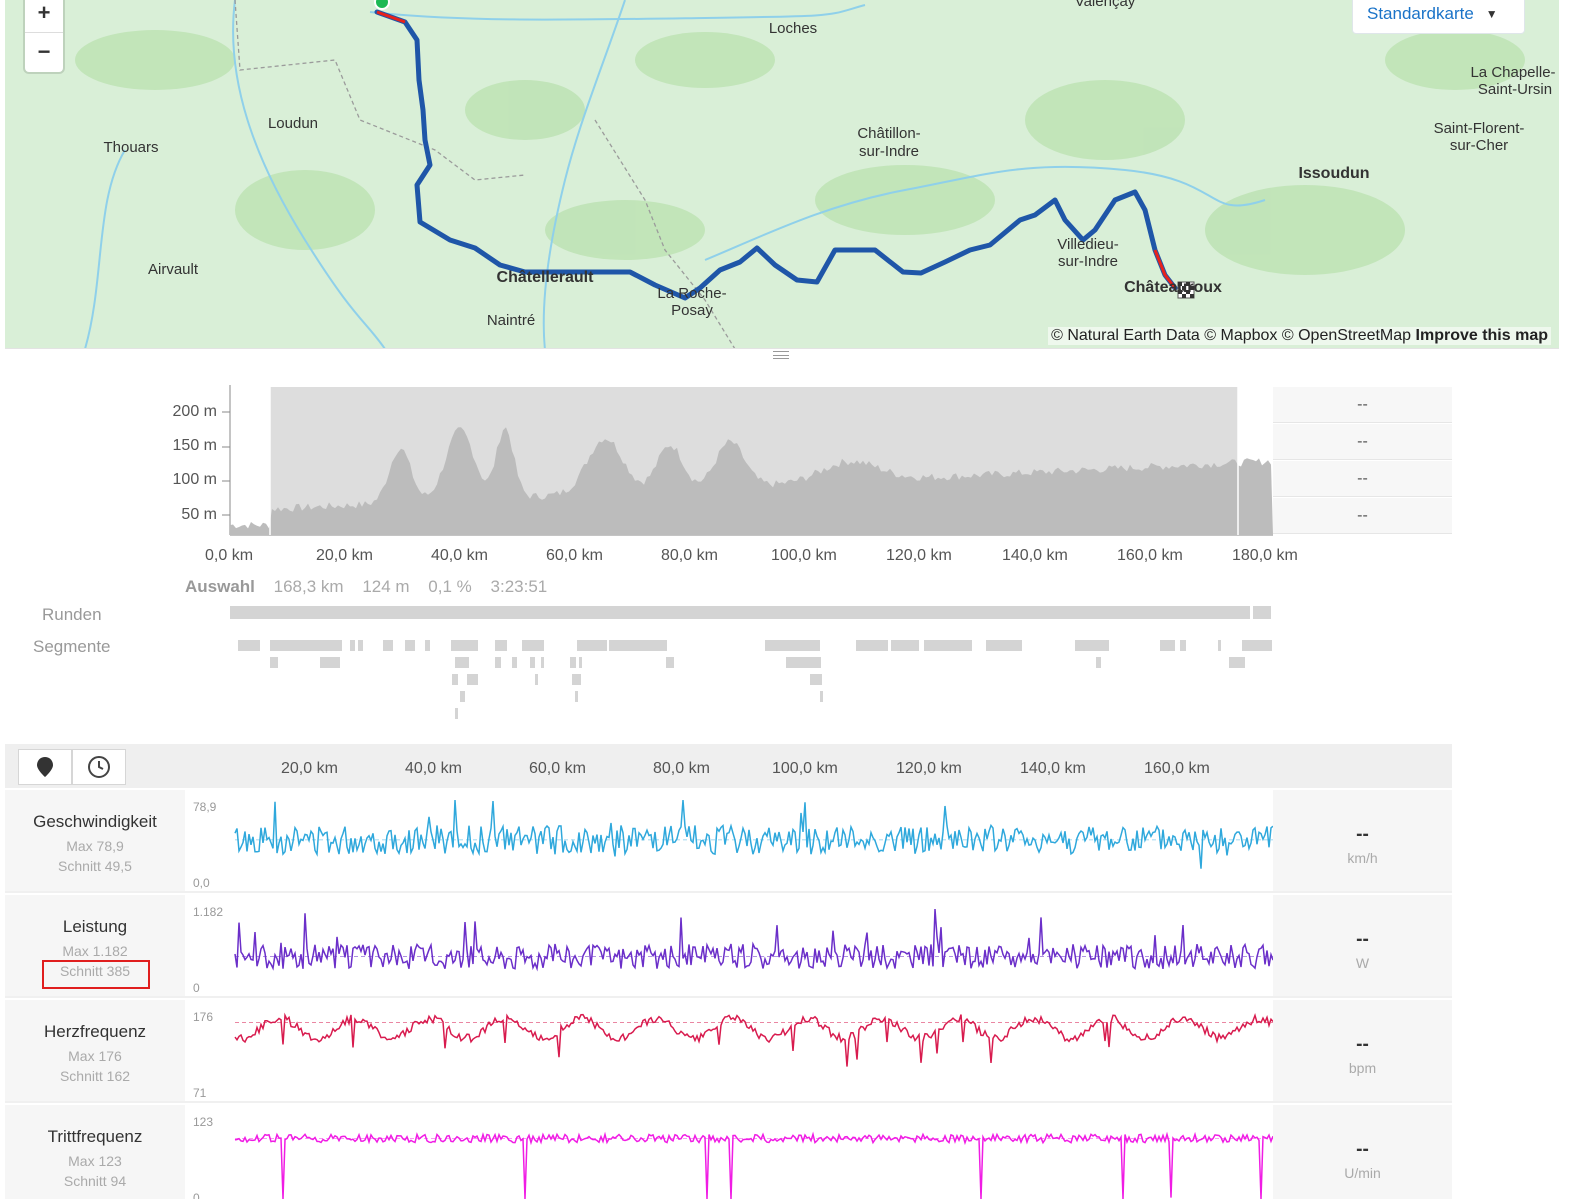 The image size is (1569, 1199). I want to click on elev-x-tick: 140,0 km, so click(1035, 555).